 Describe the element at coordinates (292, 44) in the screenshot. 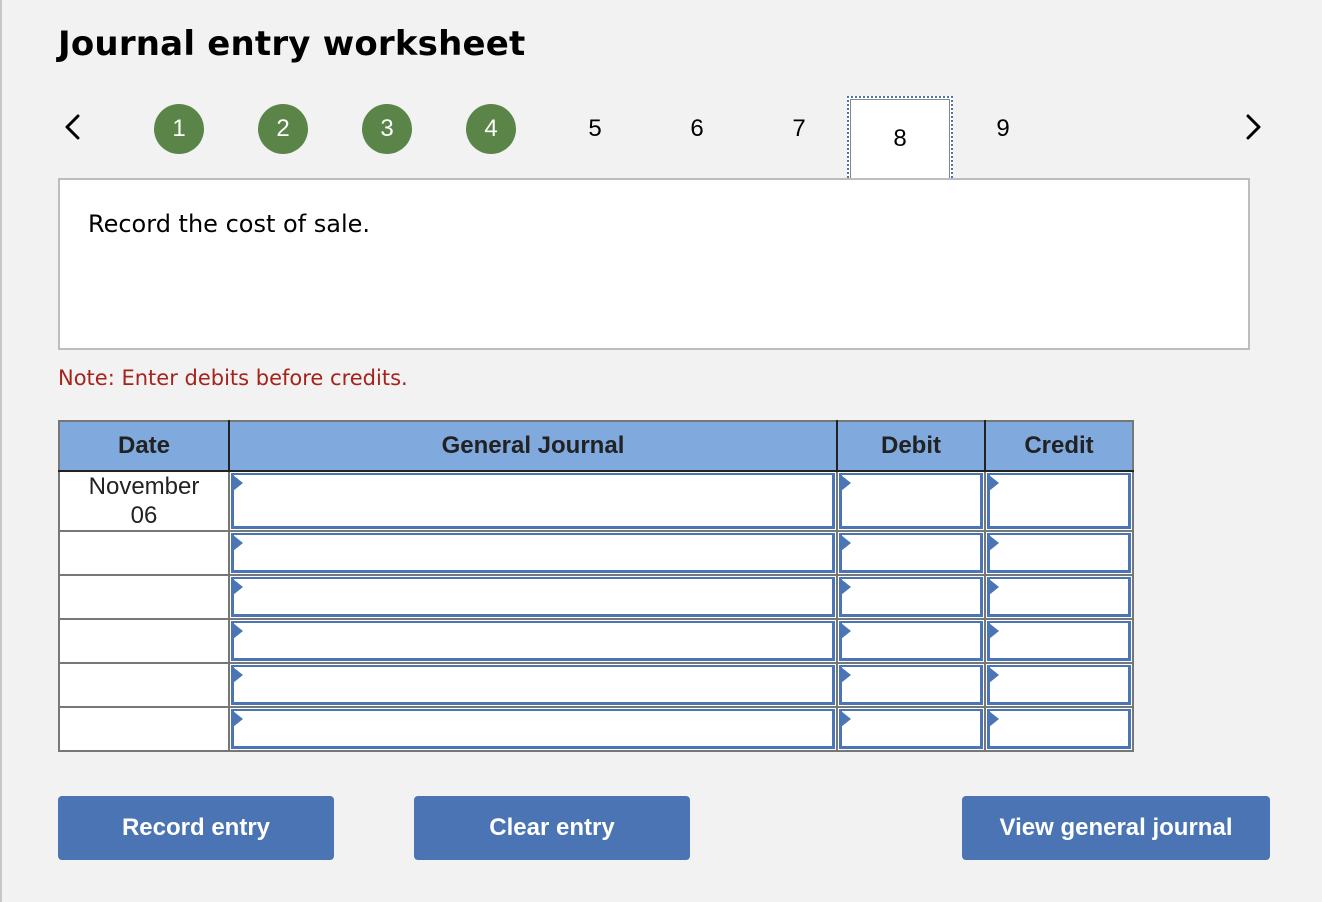

I see `page-title: Journal entry worksheet` at that location.